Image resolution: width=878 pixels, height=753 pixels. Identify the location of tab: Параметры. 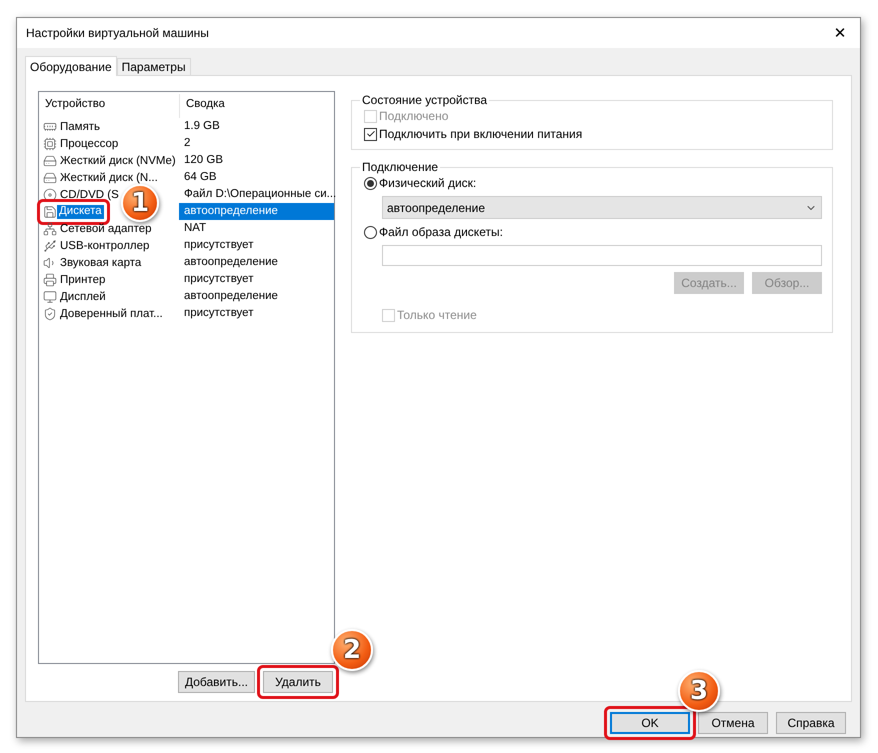
(153, 66).